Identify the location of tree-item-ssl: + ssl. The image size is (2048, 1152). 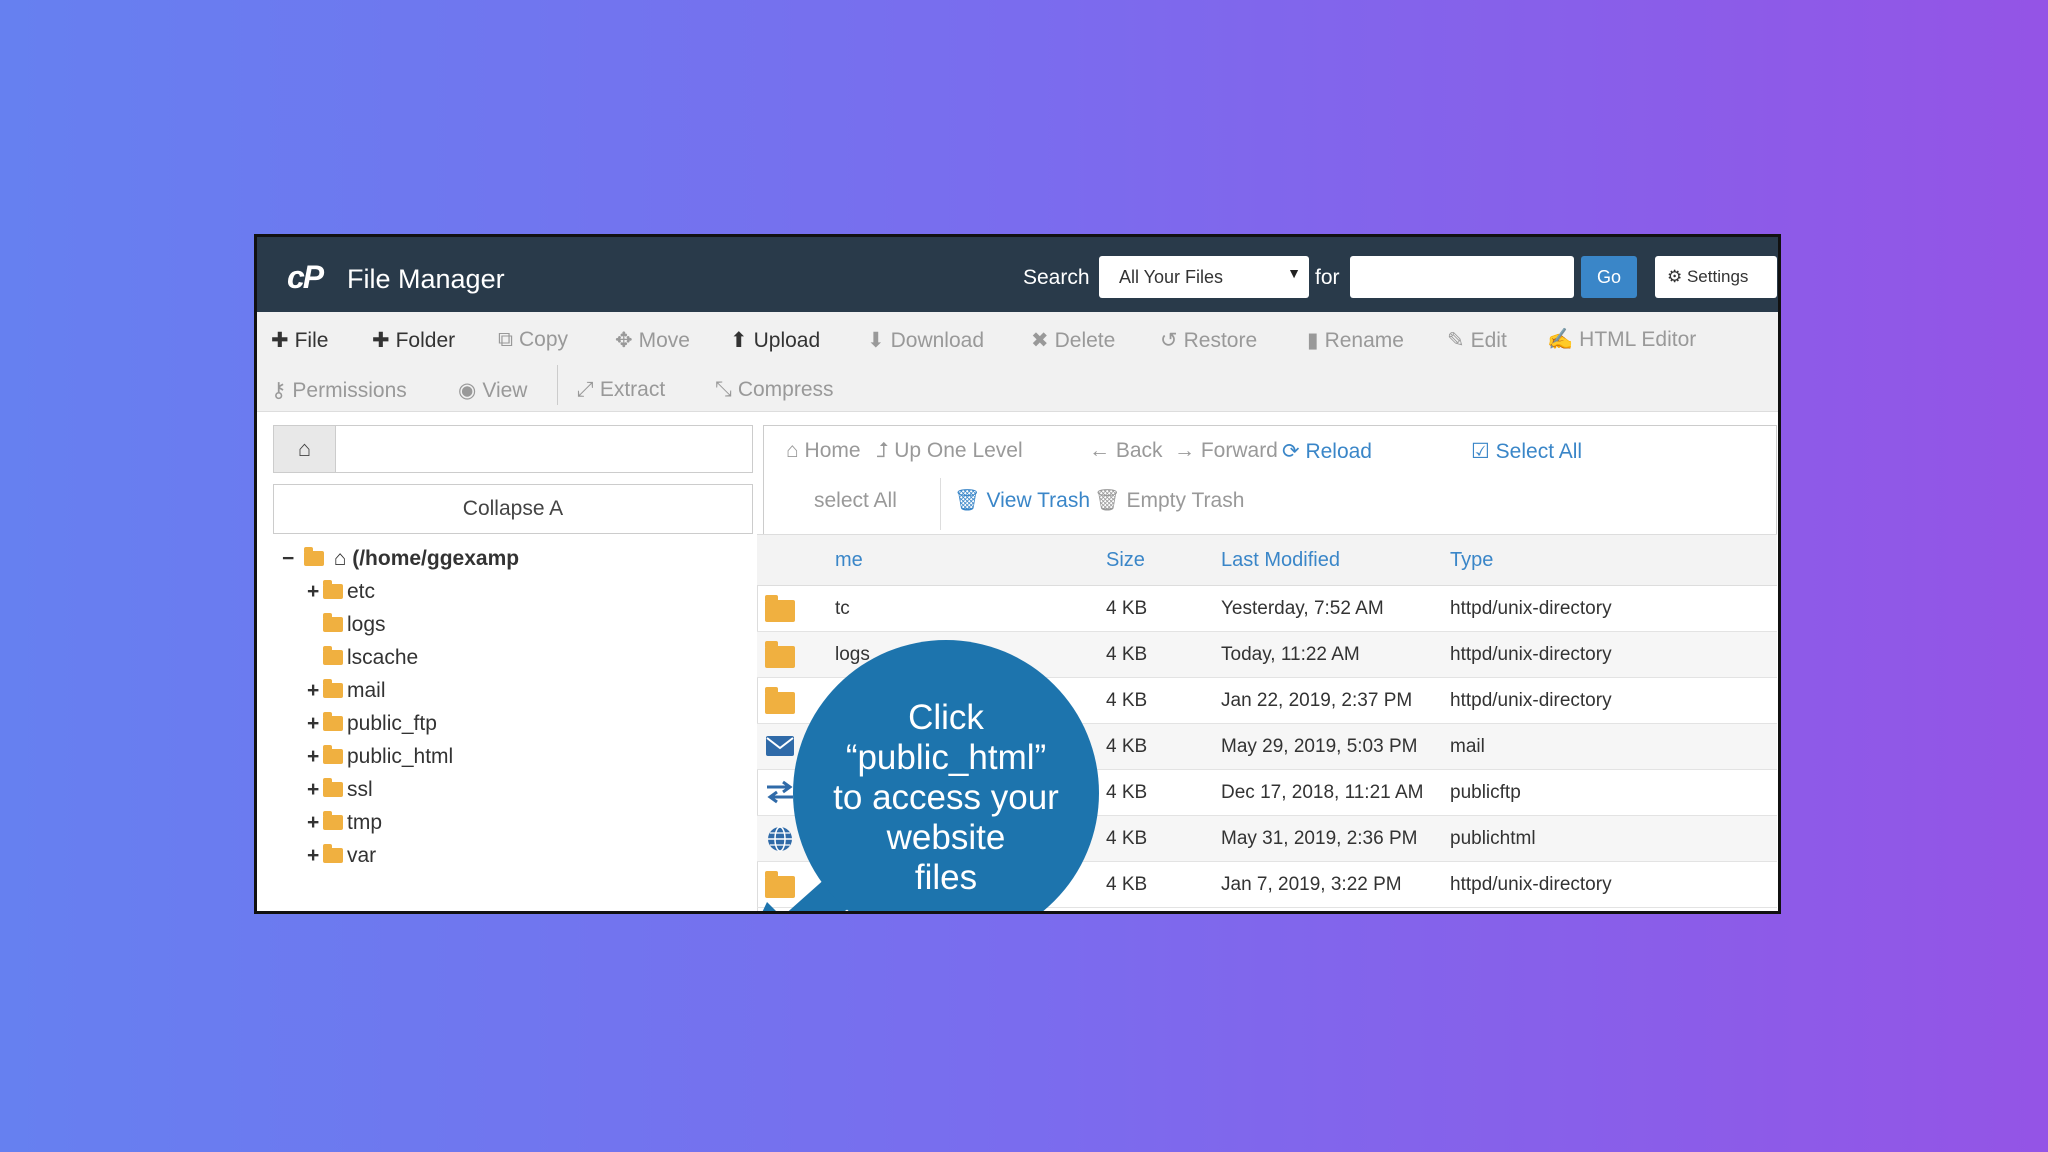
(340, 790).